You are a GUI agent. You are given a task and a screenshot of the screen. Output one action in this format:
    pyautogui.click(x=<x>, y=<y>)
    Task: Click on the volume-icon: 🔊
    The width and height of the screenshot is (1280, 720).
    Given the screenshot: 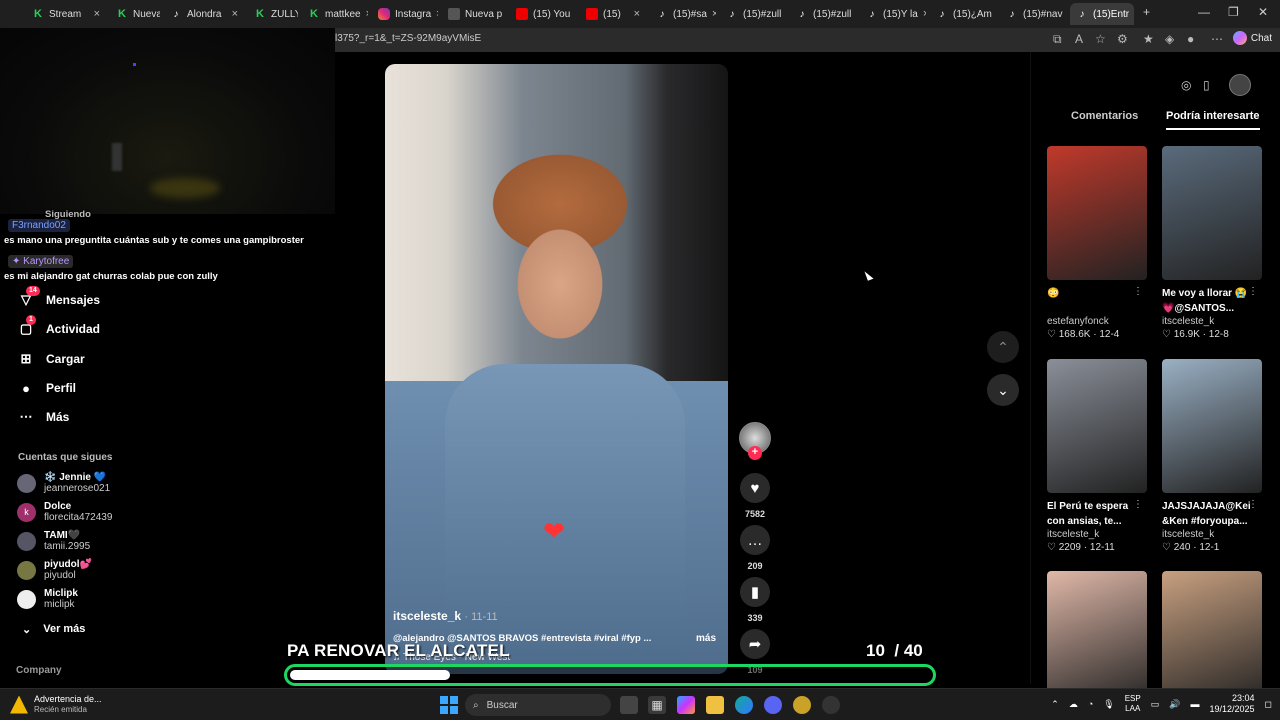 What is the action you would take?
    pyautogui.click(x=1174, y=704)
    